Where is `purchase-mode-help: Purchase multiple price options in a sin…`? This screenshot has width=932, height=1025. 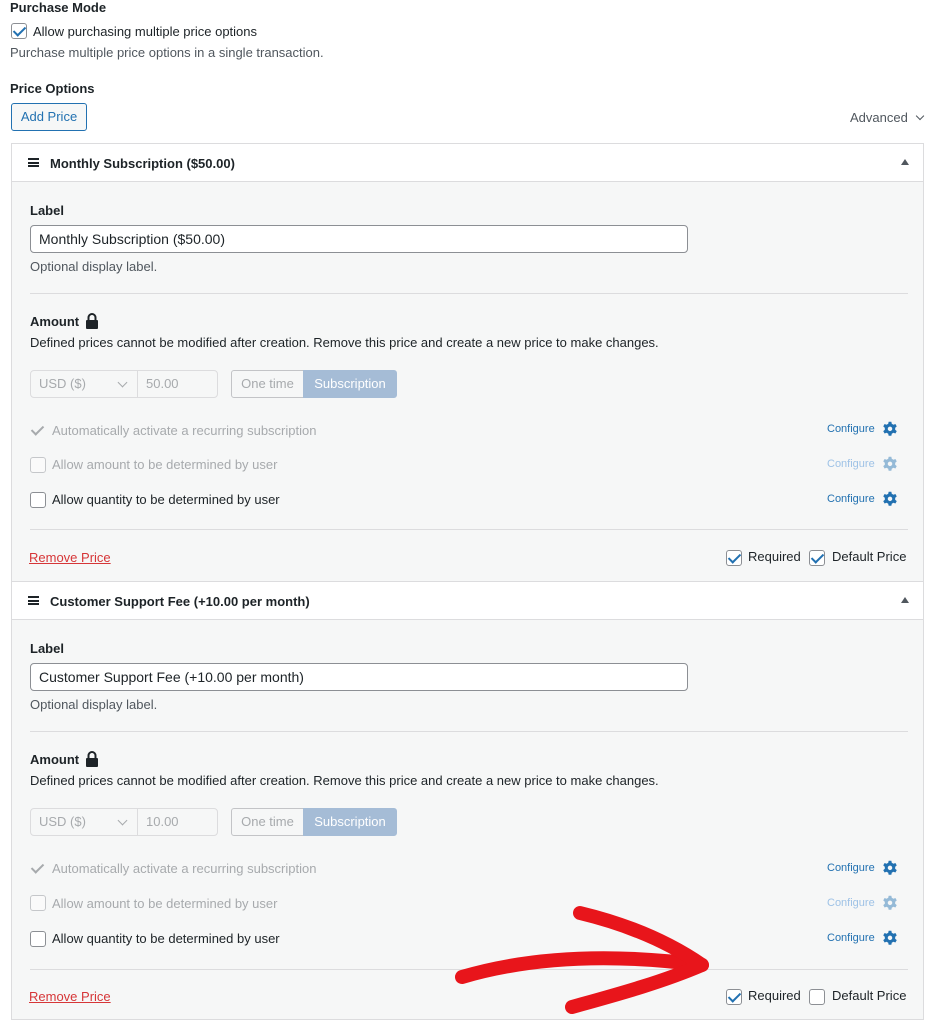
purchase-mode-help: Purchase multiple price options in a sin… is located at coordinates (167, 52).